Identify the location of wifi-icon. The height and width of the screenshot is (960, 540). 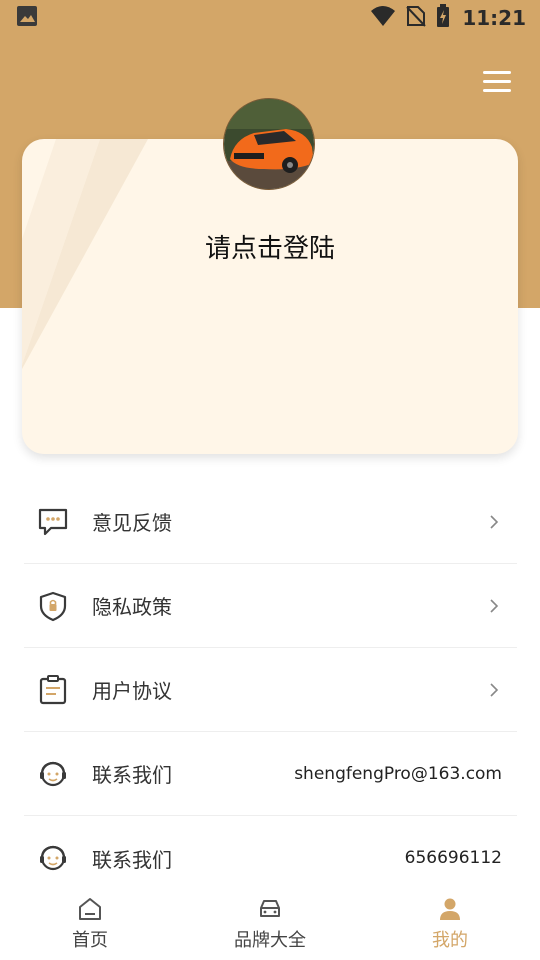
(383, 18).